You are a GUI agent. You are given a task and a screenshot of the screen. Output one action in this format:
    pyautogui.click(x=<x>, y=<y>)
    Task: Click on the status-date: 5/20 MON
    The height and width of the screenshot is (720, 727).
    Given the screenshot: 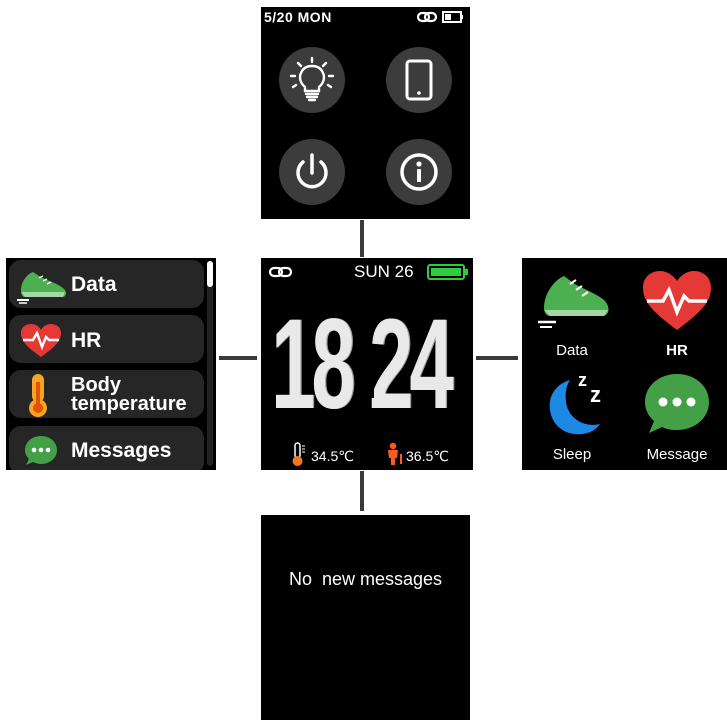 What is the action you would take?
    pyautogui.click(x=298, y=17)
    